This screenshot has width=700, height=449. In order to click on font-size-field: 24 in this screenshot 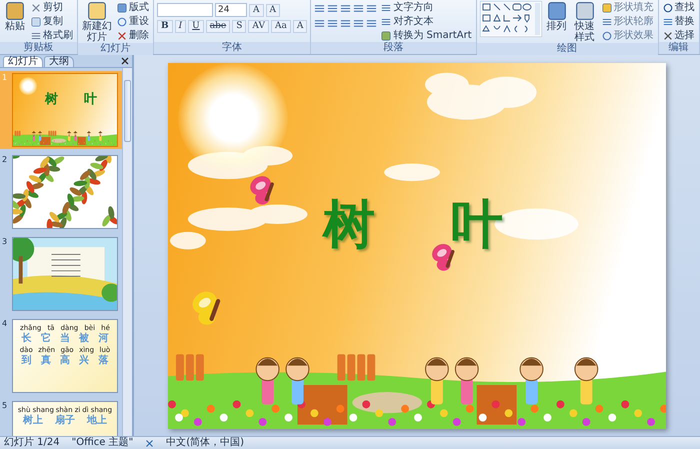, I will do `click(231, 10)`.